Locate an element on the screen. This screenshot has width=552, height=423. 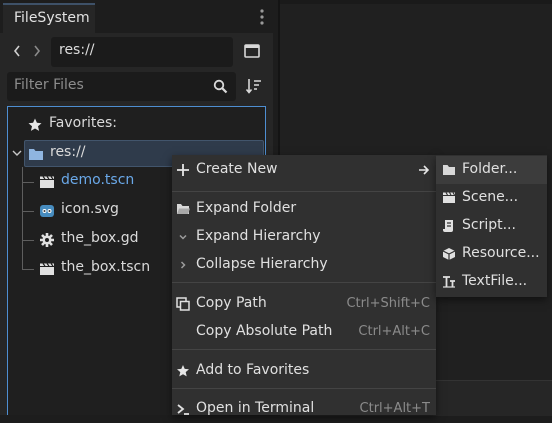
path-field-value: res:// is located at coordinates (77, 50).